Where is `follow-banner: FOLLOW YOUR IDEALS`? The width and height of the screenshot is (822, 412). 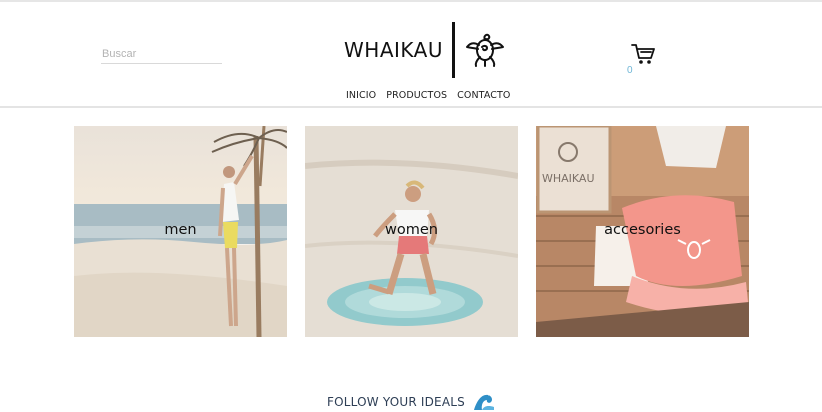
follow-banner: FOLLOW YOUR IDEALS is located at coordinates (411, 402).